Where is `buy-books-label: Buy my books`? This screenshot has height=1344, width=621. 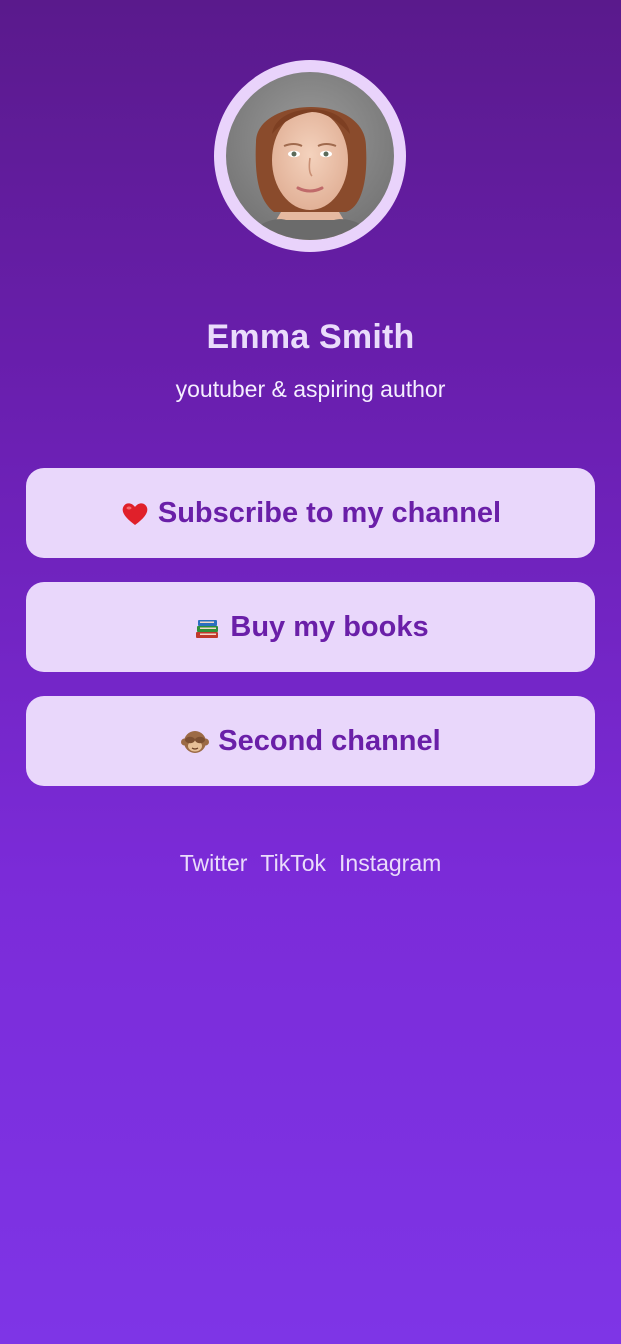 buy-books-label: Buy my books is located at coordinates (329, 626).